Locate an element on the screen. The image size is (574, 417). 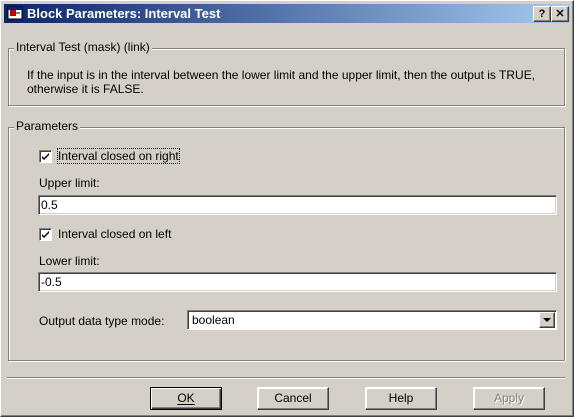
cancel-button-label: Cancel is located at coordinates (293, 398).